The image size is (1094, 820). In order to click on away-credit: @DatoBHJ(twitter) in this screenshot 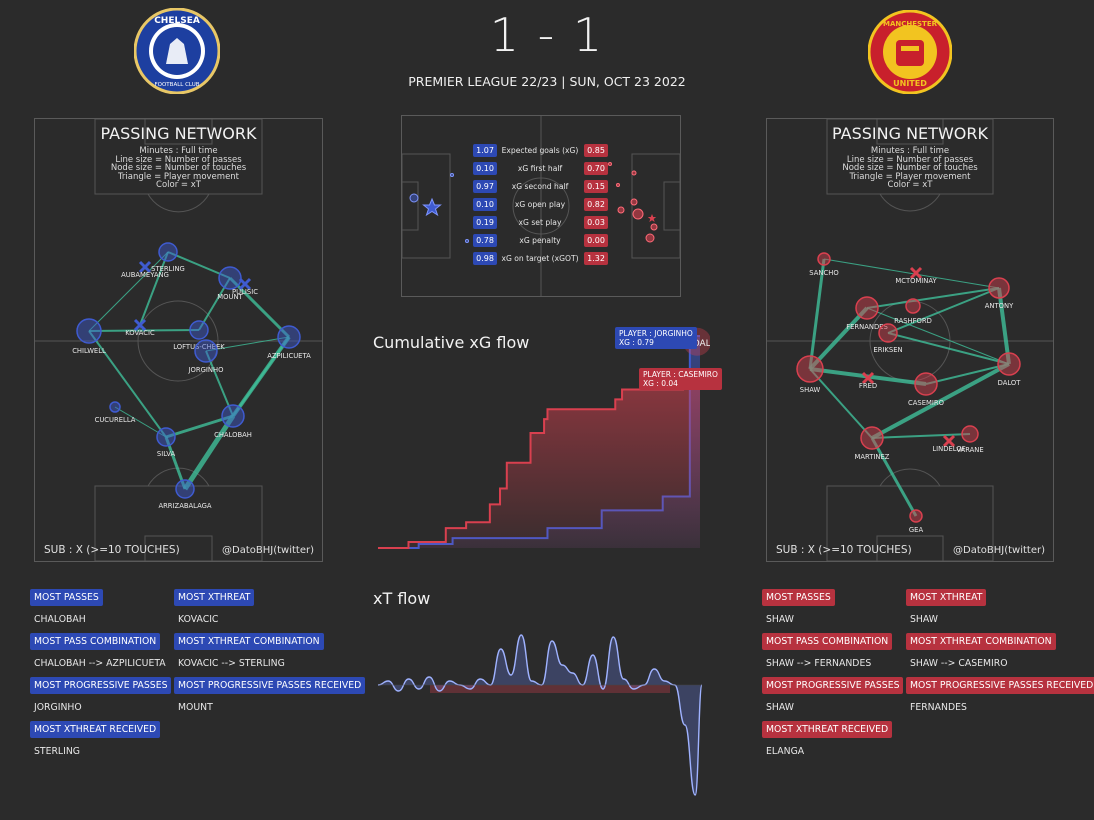, I will do `click(999, 550)`.